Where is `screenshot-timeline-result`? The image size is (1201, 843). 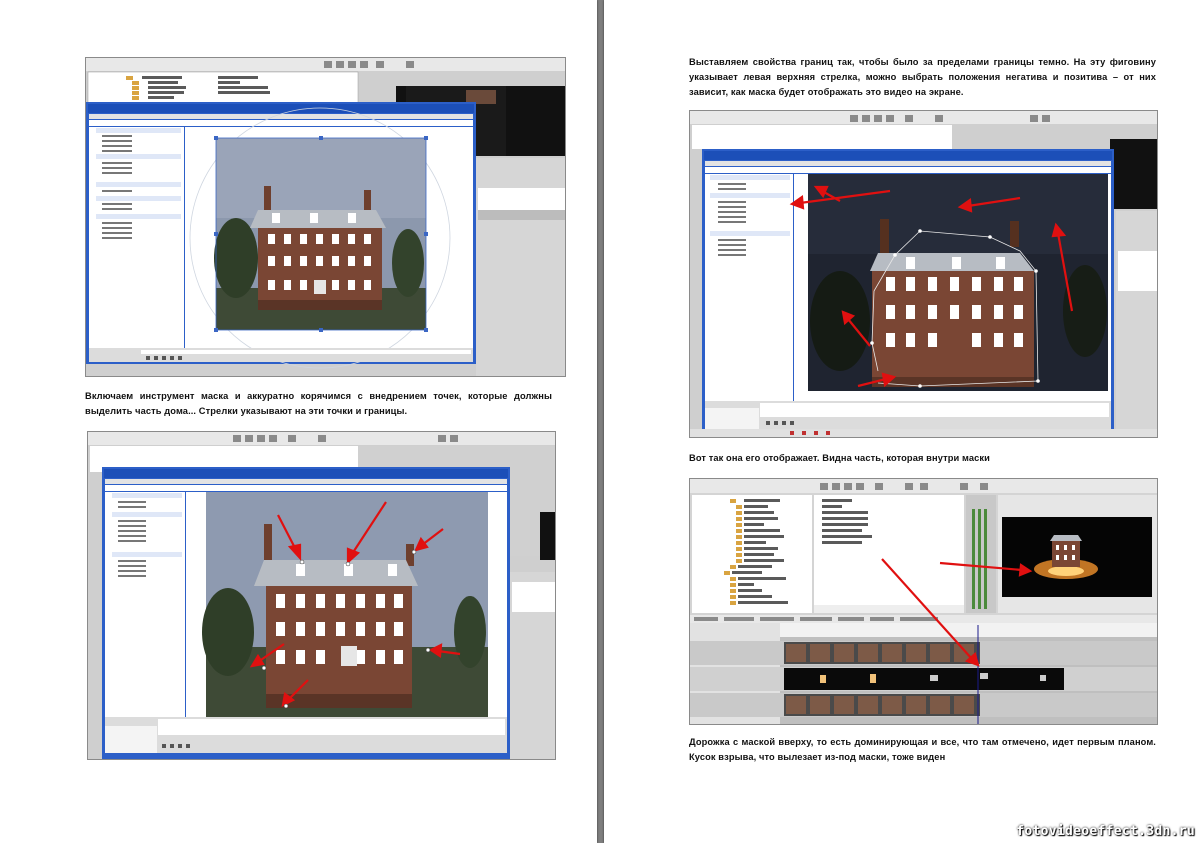
screenshot-timeline-result is located at coordinates (923, 601).